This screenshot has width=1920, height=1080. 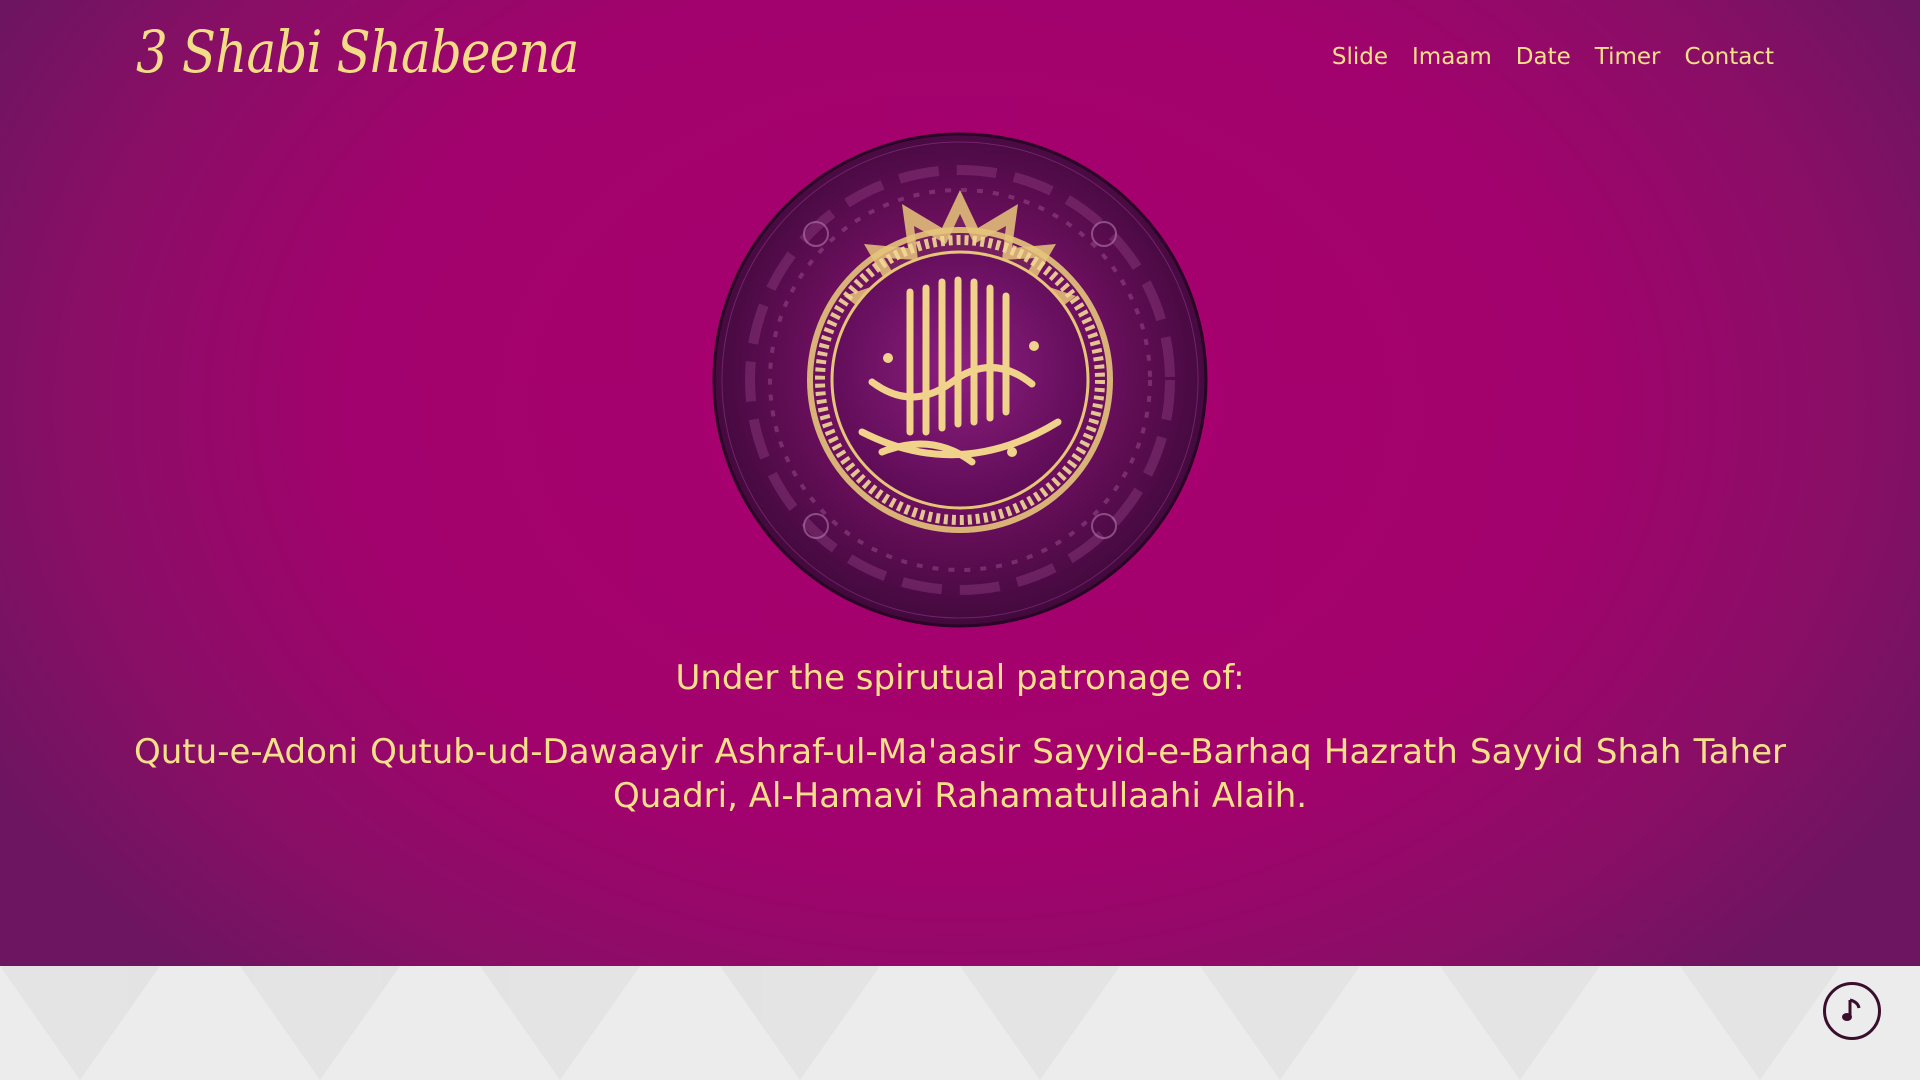 What do you see at coordinates (920, 1023) in the screenshot?
I see `footer-pattern` at bounding box center [920, 1023].